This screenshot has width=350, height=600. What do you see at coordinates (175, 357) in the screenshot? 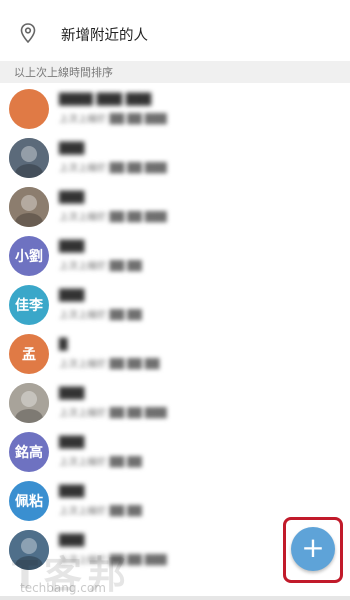
I see `contact-row: 孟 █ 上次上線於 ██ ██ ██` at bounding box center [175, 357].